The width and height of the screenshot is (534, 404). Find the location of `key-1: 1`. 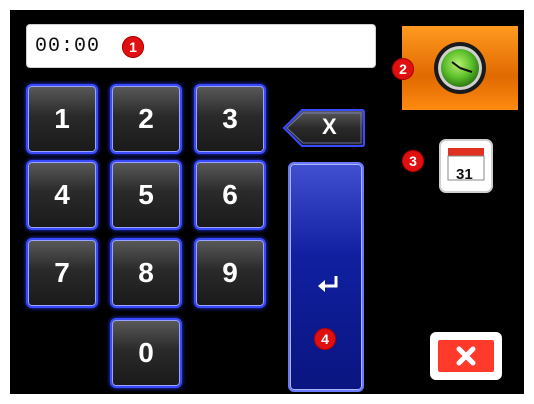

key-1: 1 is located at coordinates (62, 119).